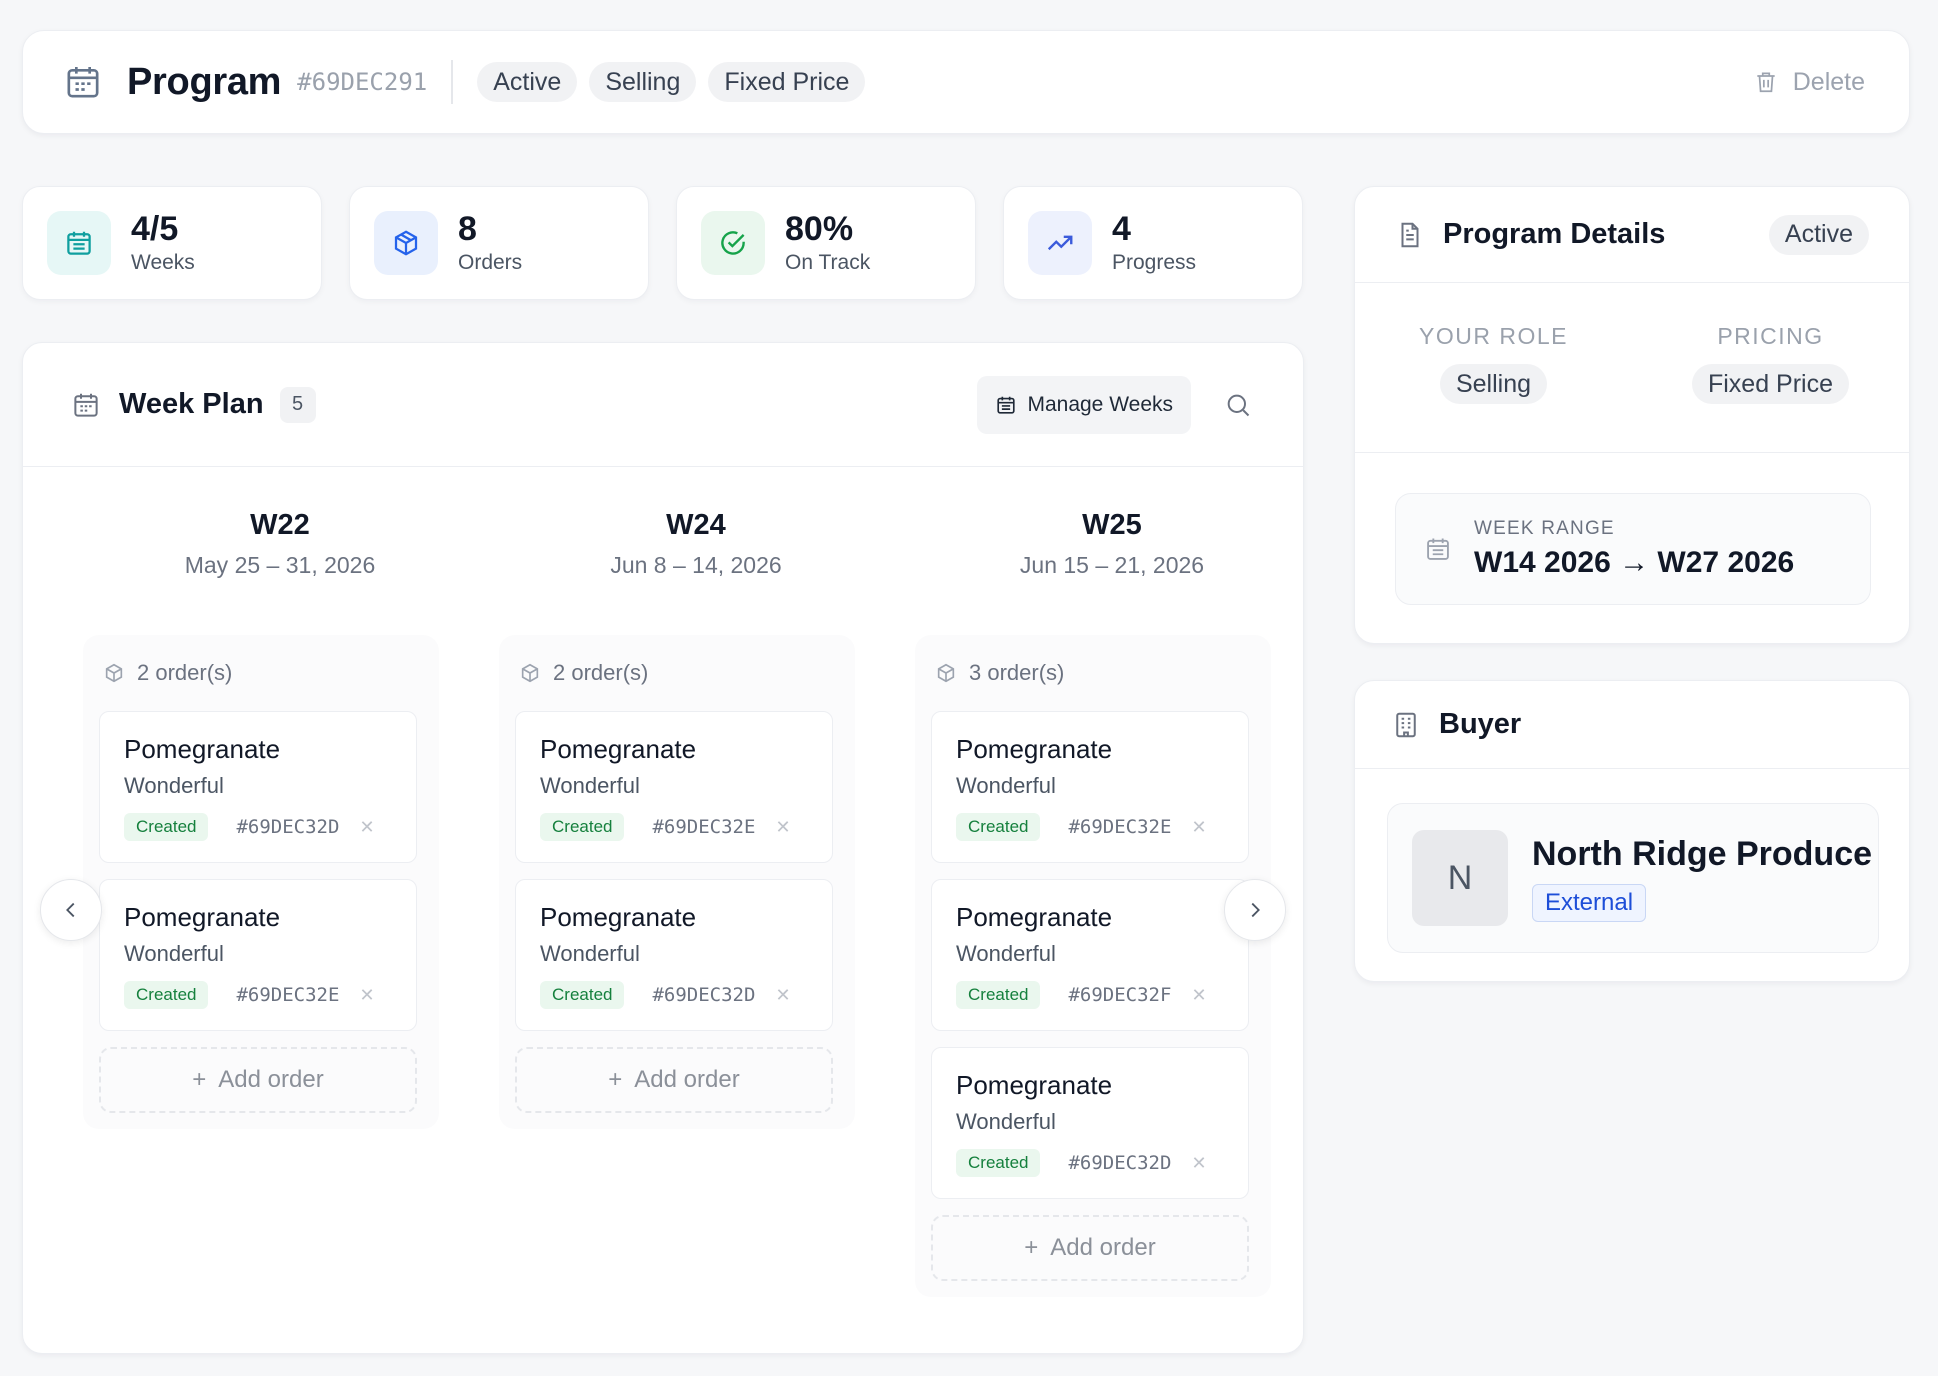 This screenshot has height=1376, width=1938. What do you see at coordinates (280, 525) in the screenshot?
I see `week-label: W22` at bounding box center [280, 525].